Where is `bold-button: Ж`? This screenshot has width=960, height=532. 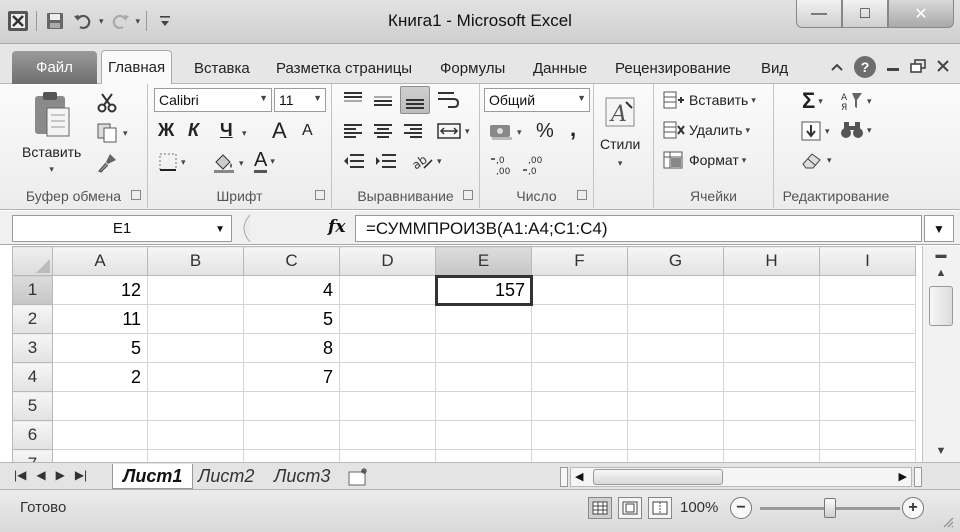 bold-button: Ж is located at coordinates (166, 130).